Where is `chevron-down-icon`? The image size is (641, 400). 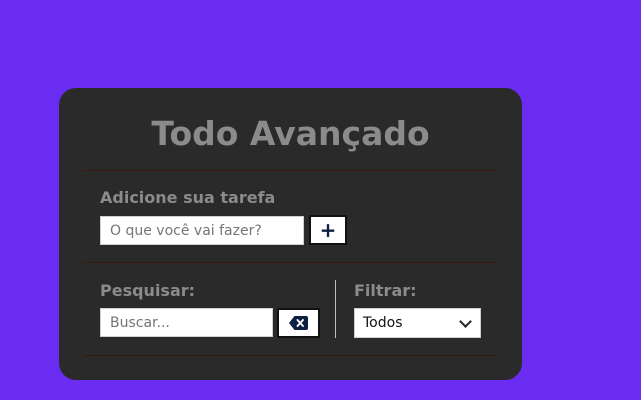
chevron-down-icon is located at coordinates (465, 321).